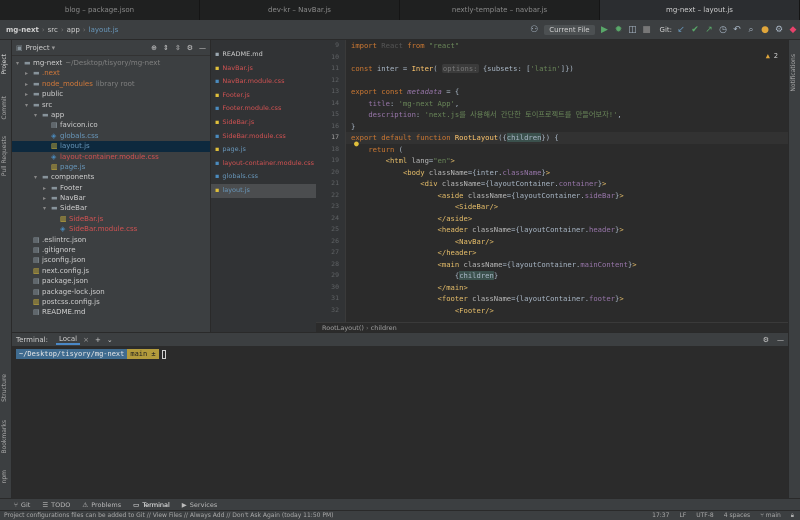 This screenshot has height=520, width=800. What do you see at coordinates (111, 105) in the screenshot?
I see `tree-item: ▾ ▬ src` at bounding box center [111, 105].